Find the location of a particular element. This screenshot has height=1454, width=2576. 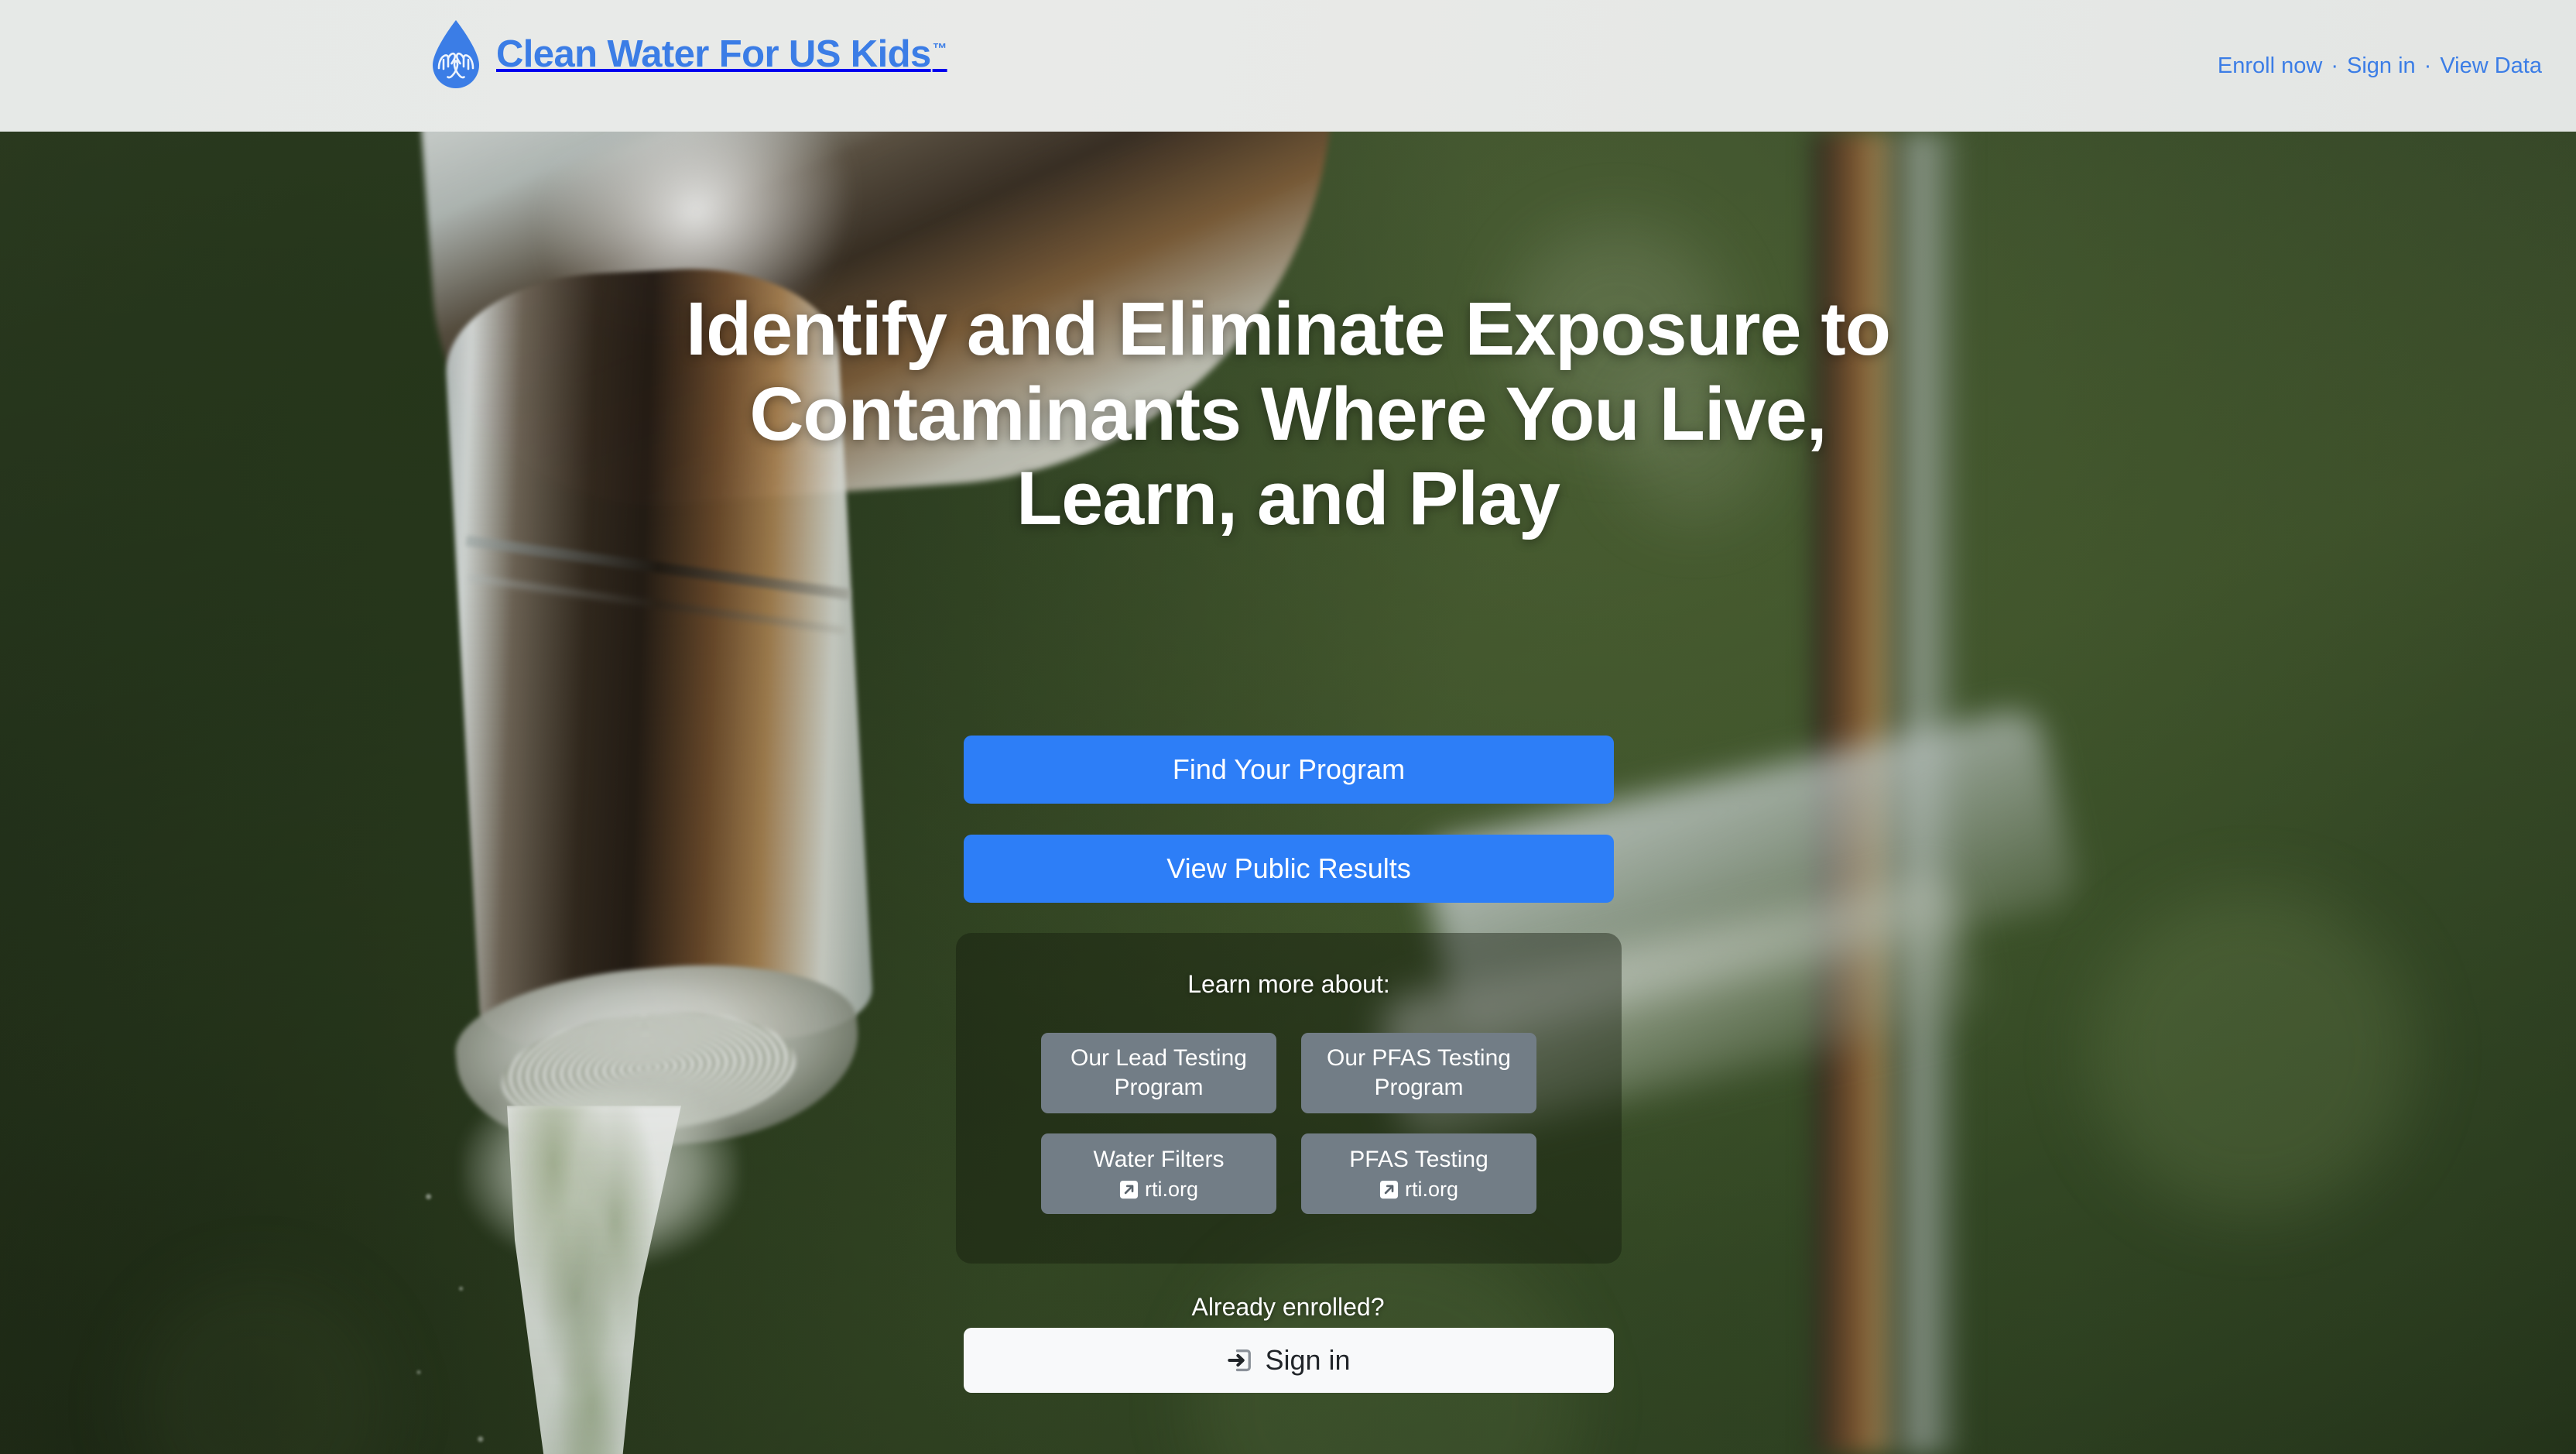

learn-button-water-filters: Water Filters rti.org is located at coordinates (1158, 1173).